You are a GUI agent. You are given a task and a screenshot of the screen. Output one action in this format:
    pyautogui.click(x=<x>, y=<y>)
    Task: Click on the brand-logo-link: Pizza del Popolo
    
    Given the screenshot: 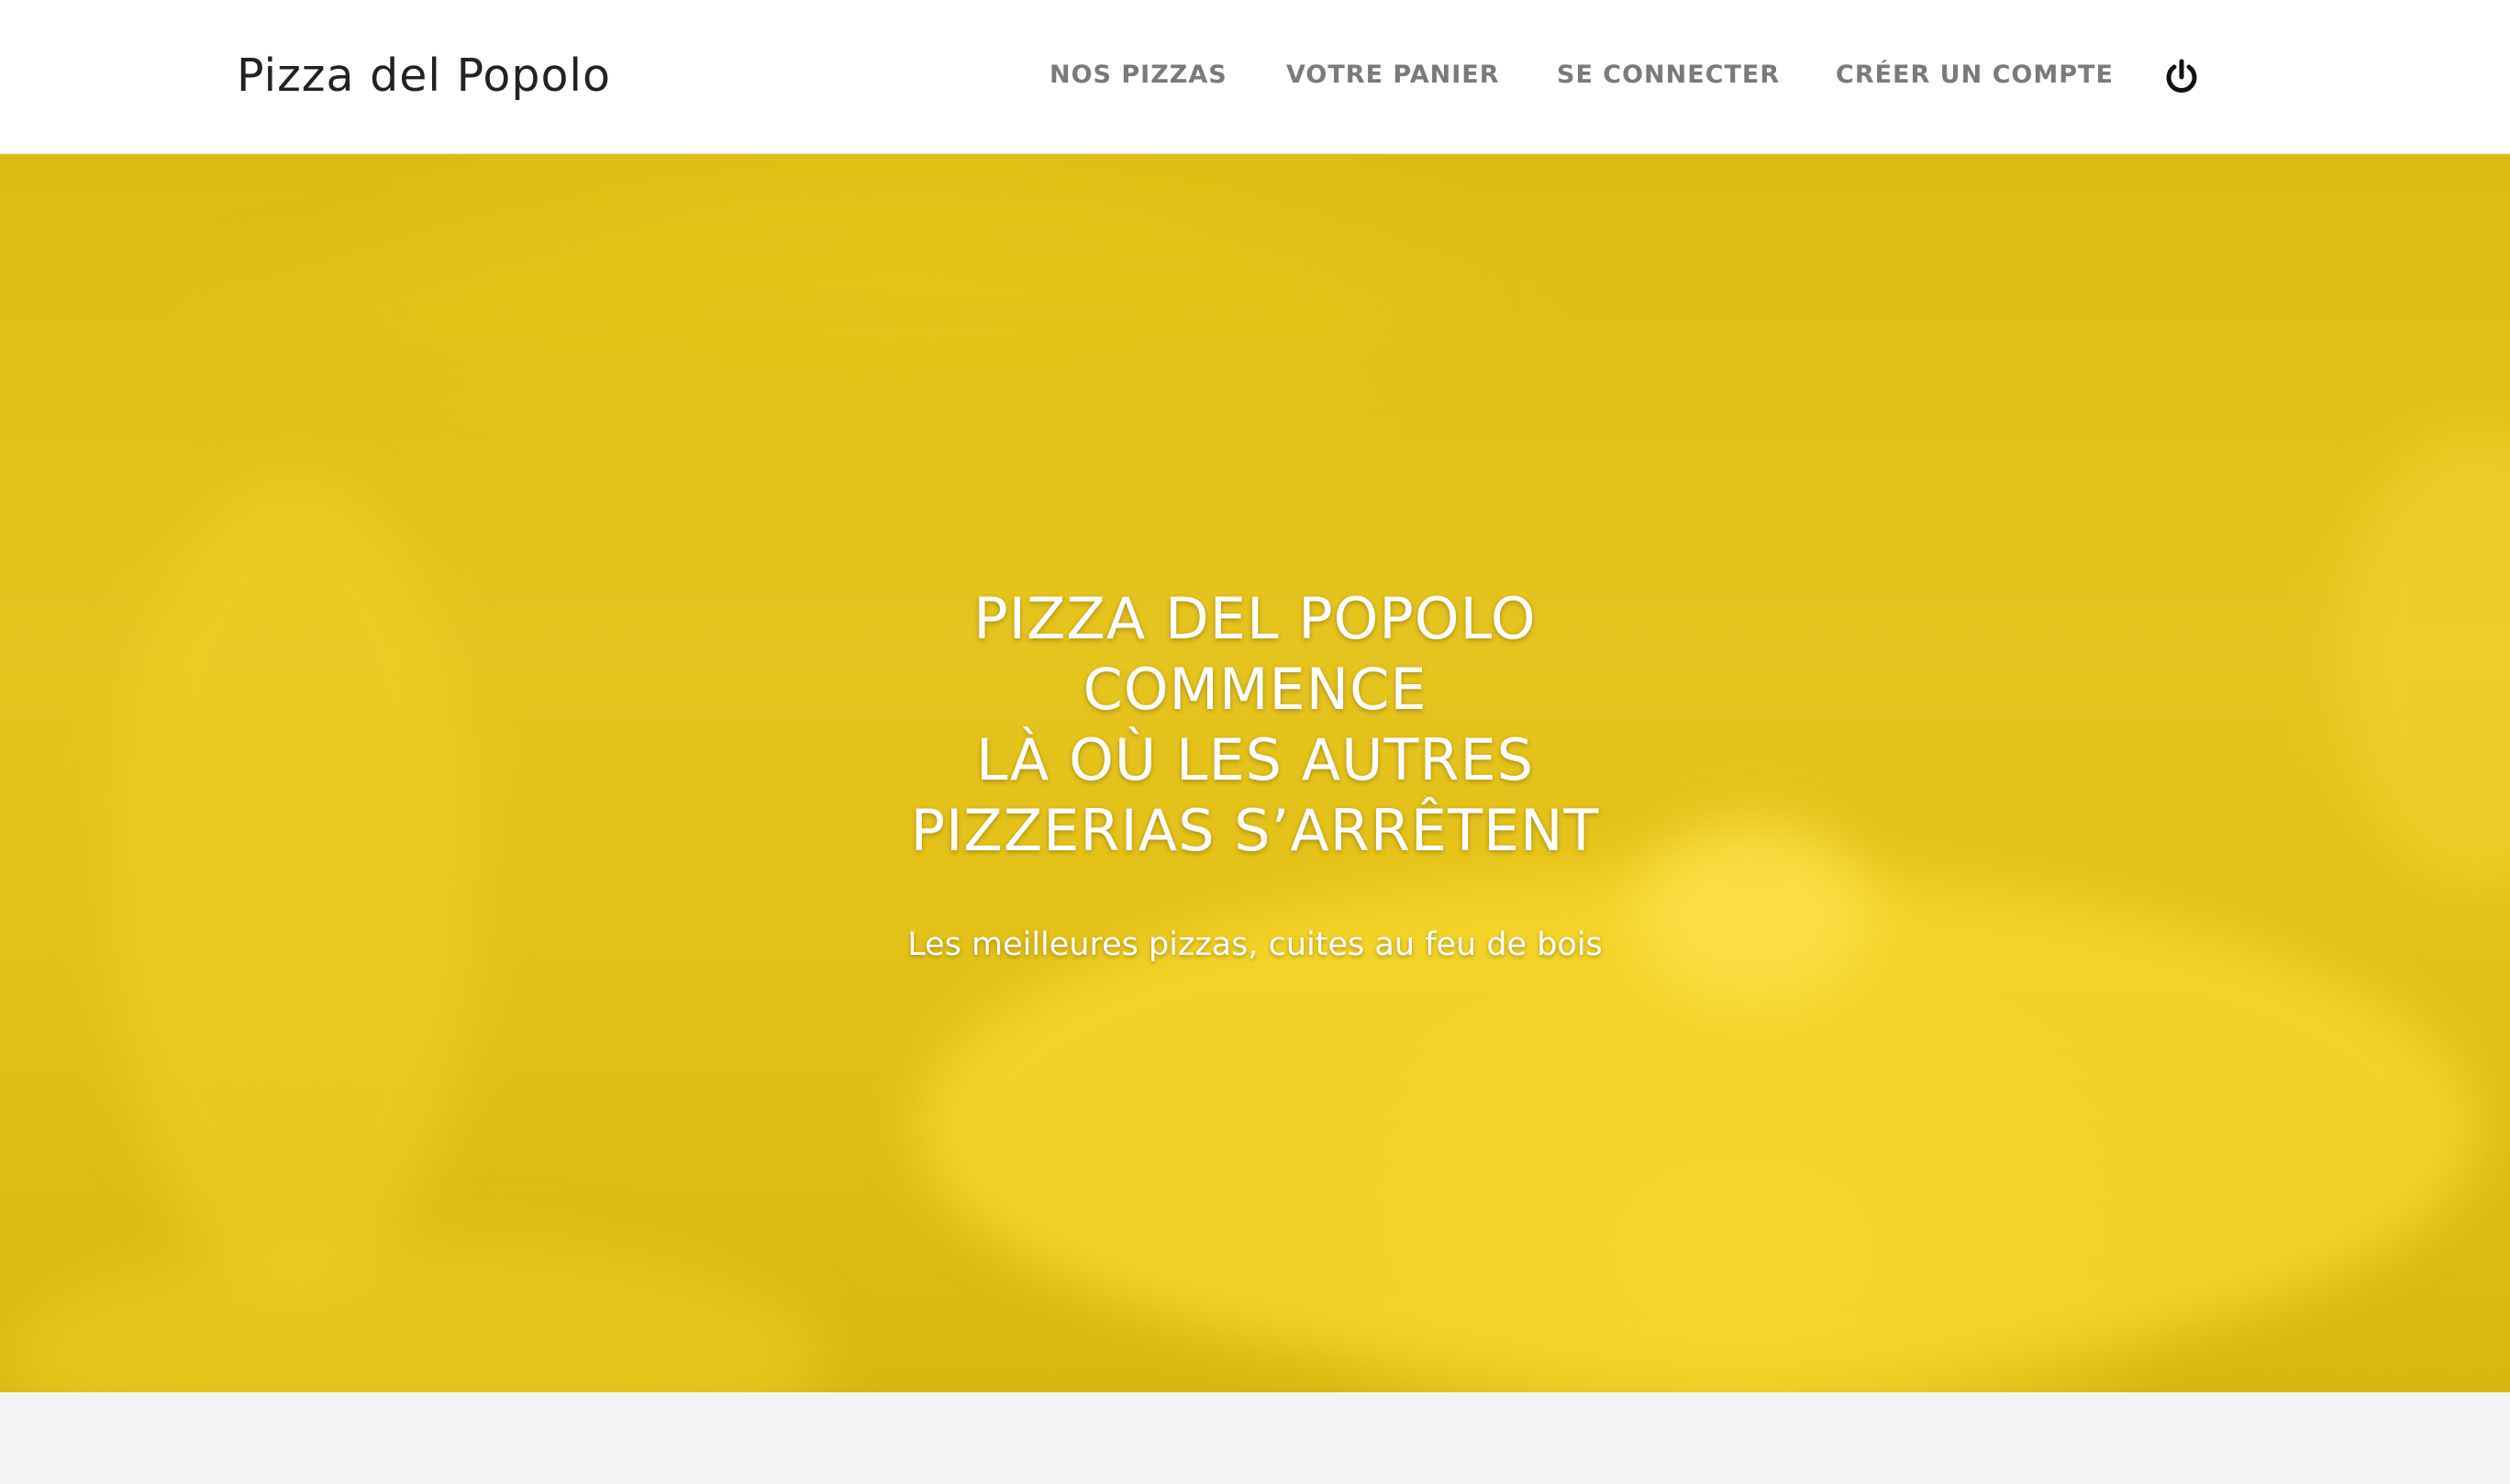 What is the action you would take?
    pyautogui.click(x=424, y=76)
    